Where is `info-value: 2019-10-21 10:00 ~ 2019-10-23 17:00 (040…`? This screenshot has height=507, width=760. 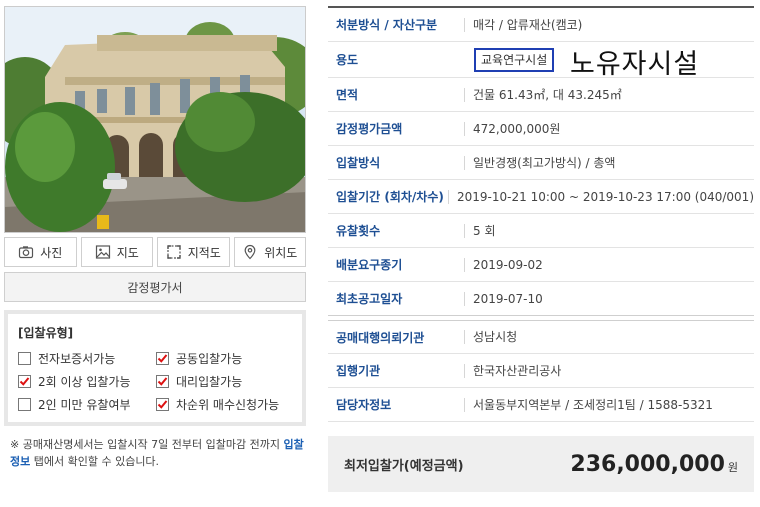 info-value: 2019-10-21 10:00 ~ 2019-10-23 17:00 (040… is located at coordinates (601, 196).